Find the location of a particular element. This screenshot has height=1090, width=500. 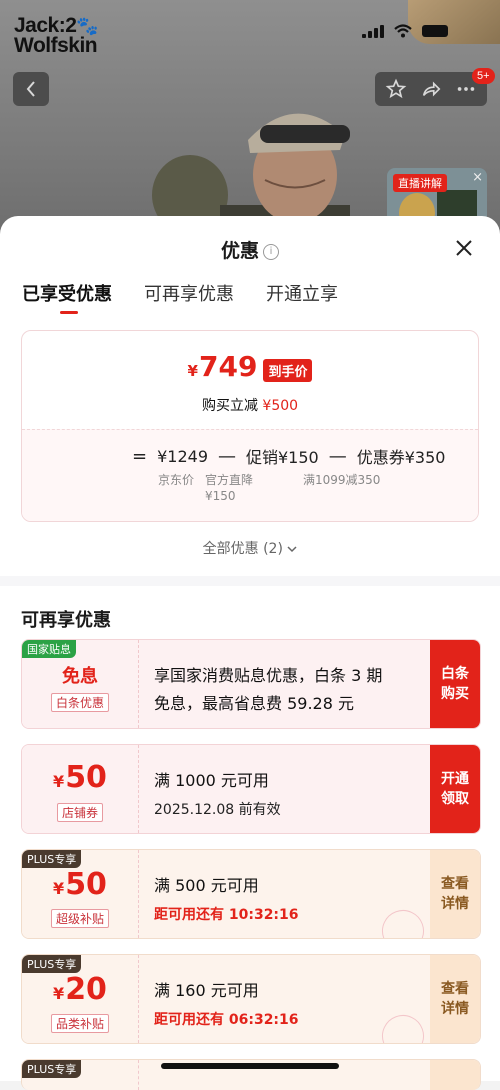

coupon-discount: 优惠券¥350 is located at coordinates (401, 457).